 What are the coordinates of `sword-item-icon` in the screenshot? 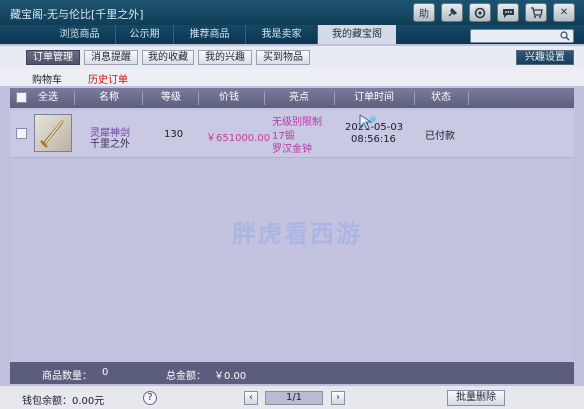 It's located at (53, 133).